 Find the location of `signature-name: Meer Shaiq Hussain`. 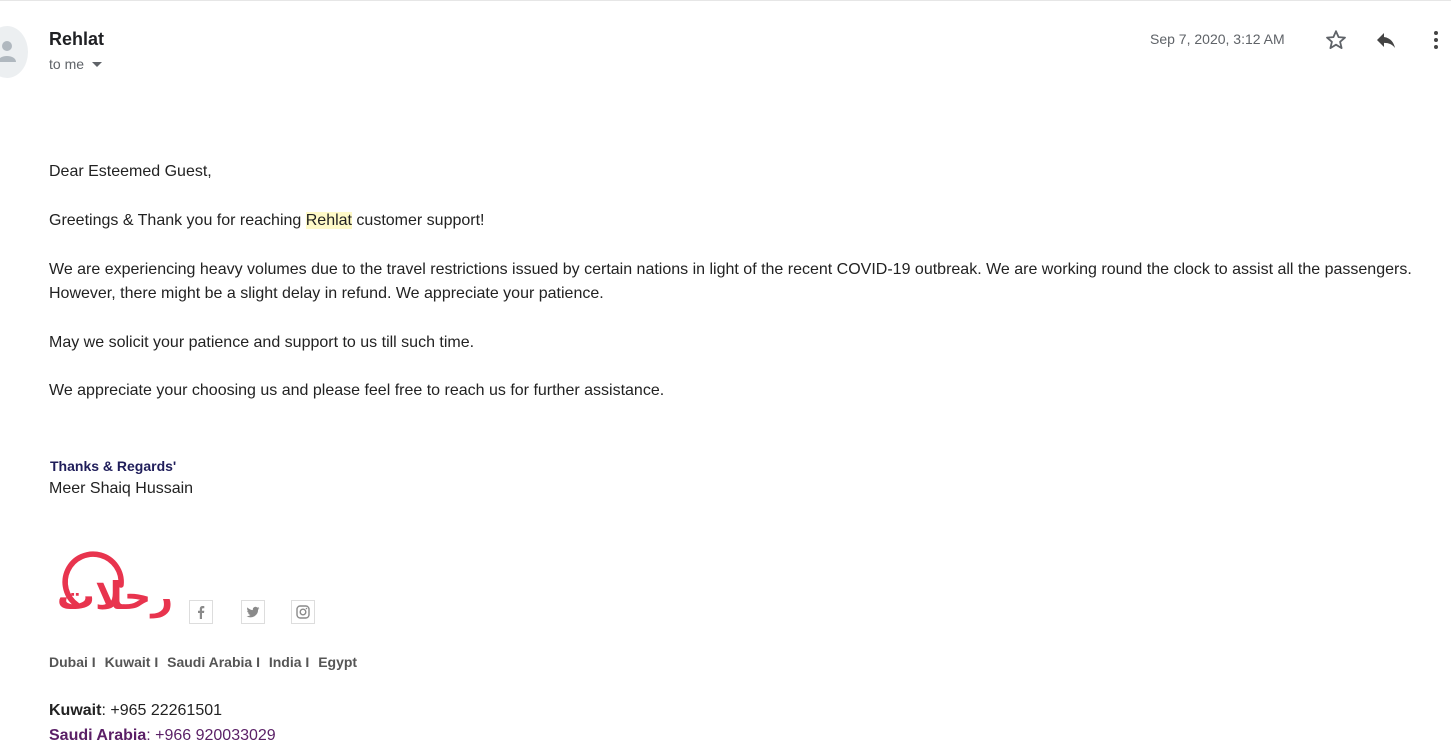

signature-name: Meer Shaiq Hussain is located at coordinates (121, 488).